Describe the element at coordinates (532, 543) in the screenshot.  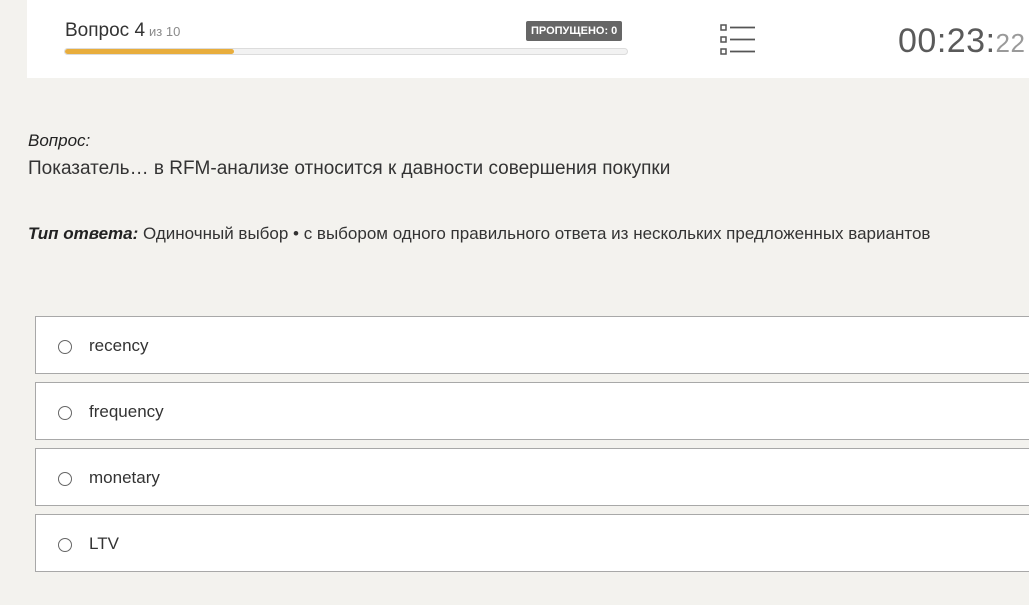
I see `answer-option-ltv: LTV` at that location.